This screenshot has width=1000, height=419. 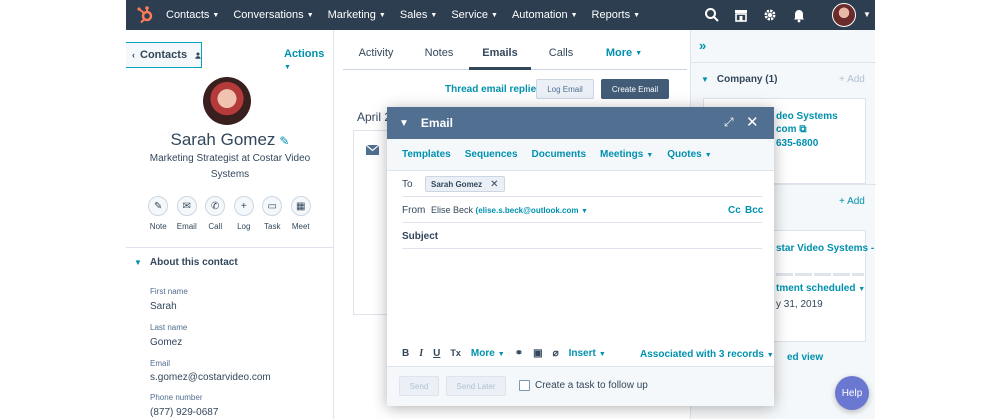 I want to click on deal-close-date: y 31, 2019, so click(x=799, y=304).